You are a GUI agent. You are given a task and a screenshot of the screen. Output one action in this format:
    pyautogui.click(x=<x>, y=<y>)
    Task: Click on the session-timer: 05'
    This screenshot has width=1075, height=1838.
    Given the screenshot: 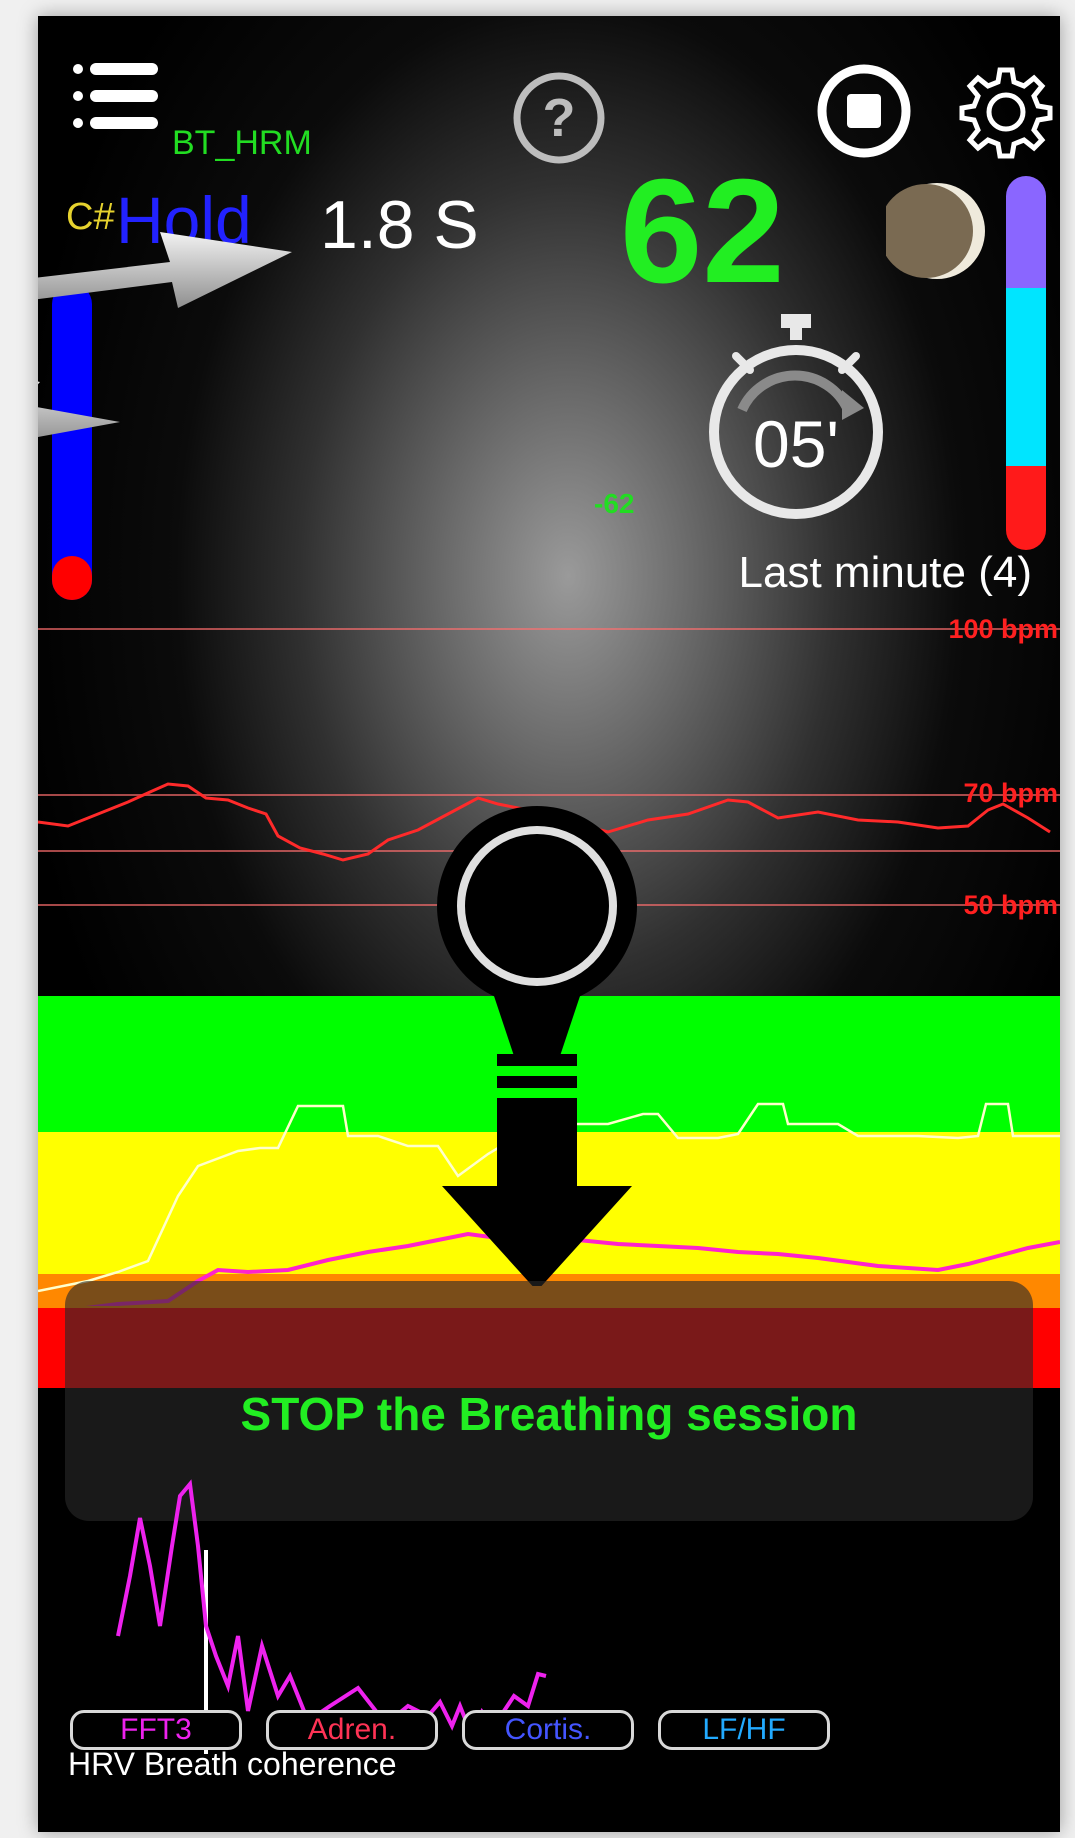 What is the action you would take?
    pyautogui.click(x=796, y=420)
    